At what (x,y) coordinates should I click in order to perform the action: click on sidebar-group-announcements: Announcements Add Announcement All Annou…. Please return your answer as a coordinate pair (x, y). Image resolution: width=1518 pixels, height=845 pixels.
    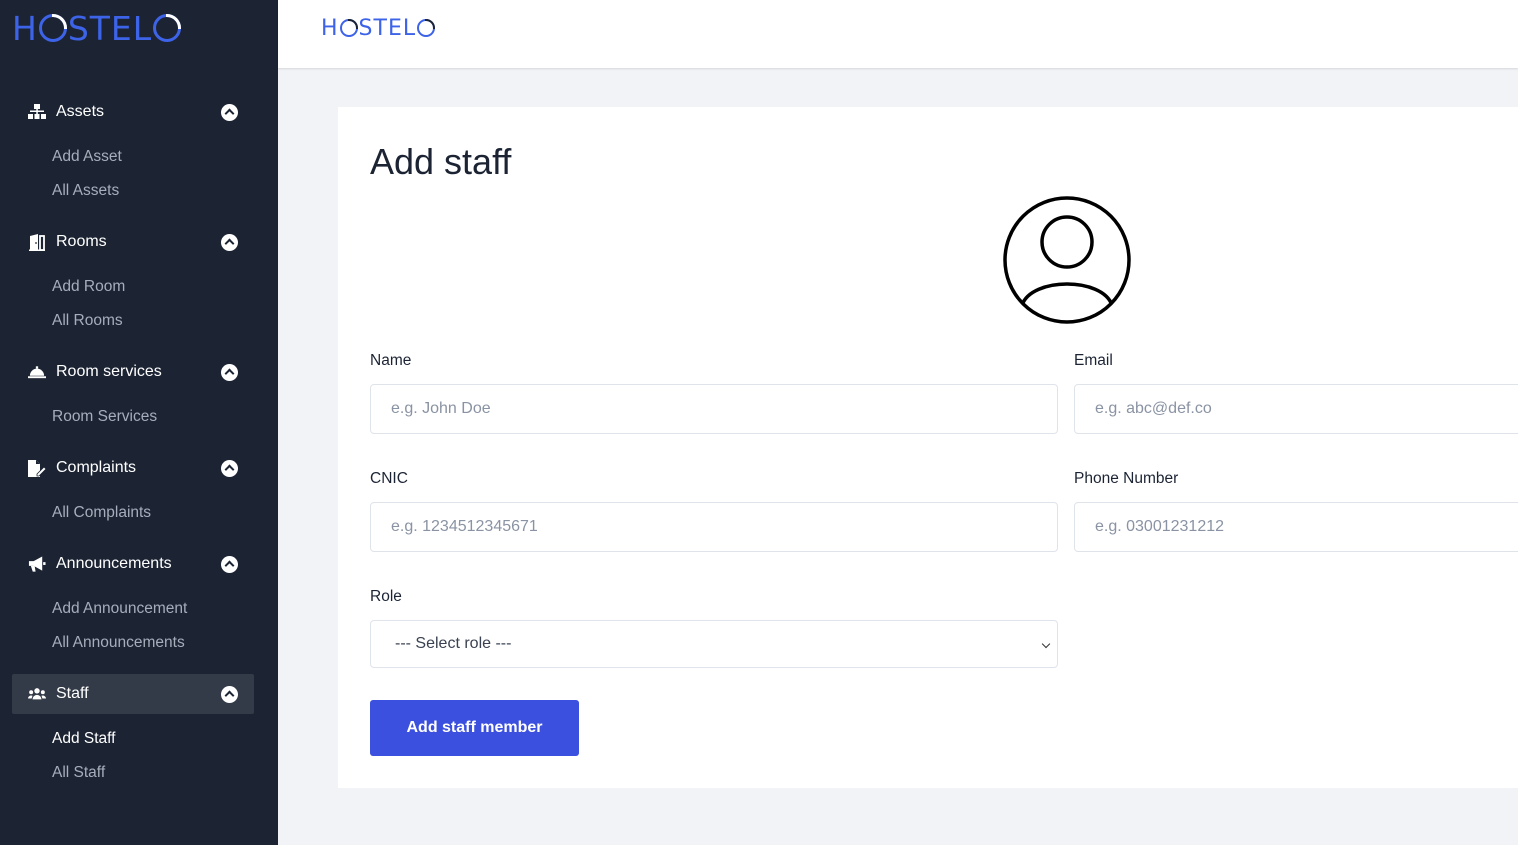
    Looking at the image, I should click on (133, 609).